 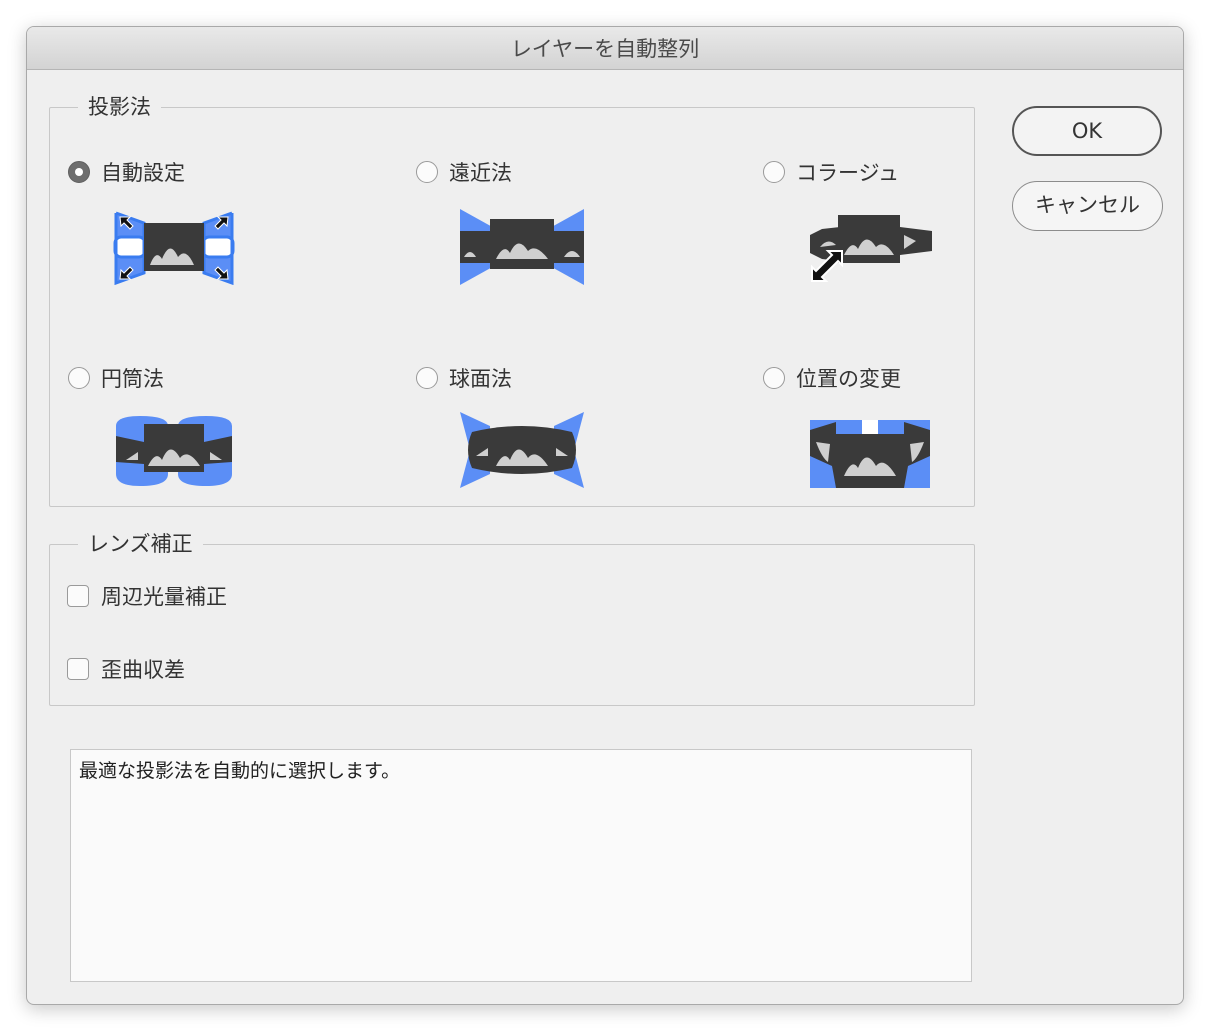 I want to click on projection-option-perspective: 遠近法, so click(x=464, y=172).